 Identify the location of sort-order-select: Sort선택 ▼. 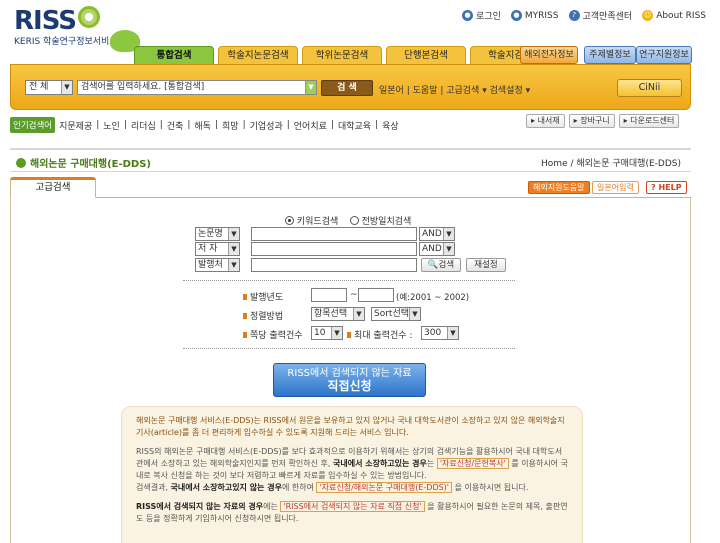
(396, 314).